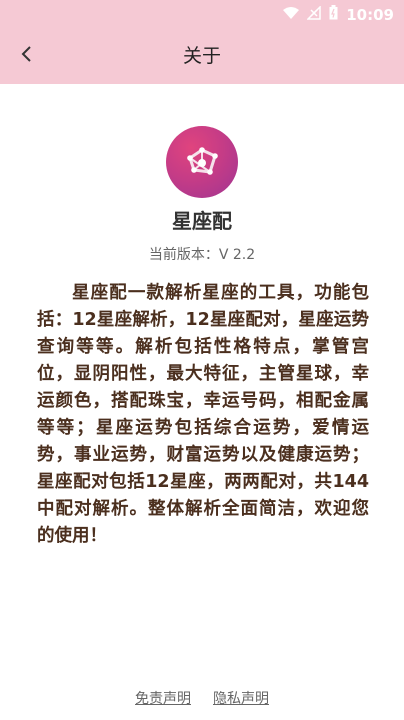  I want to click on toolbar: 关于, so click(202, 56).